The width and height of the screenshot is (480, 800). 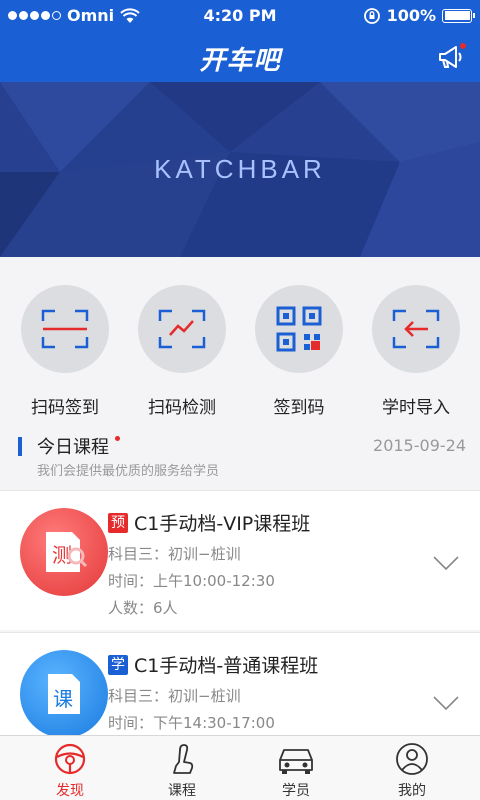 I want to click on tab-label: 发现, so click(x=70, y=791).